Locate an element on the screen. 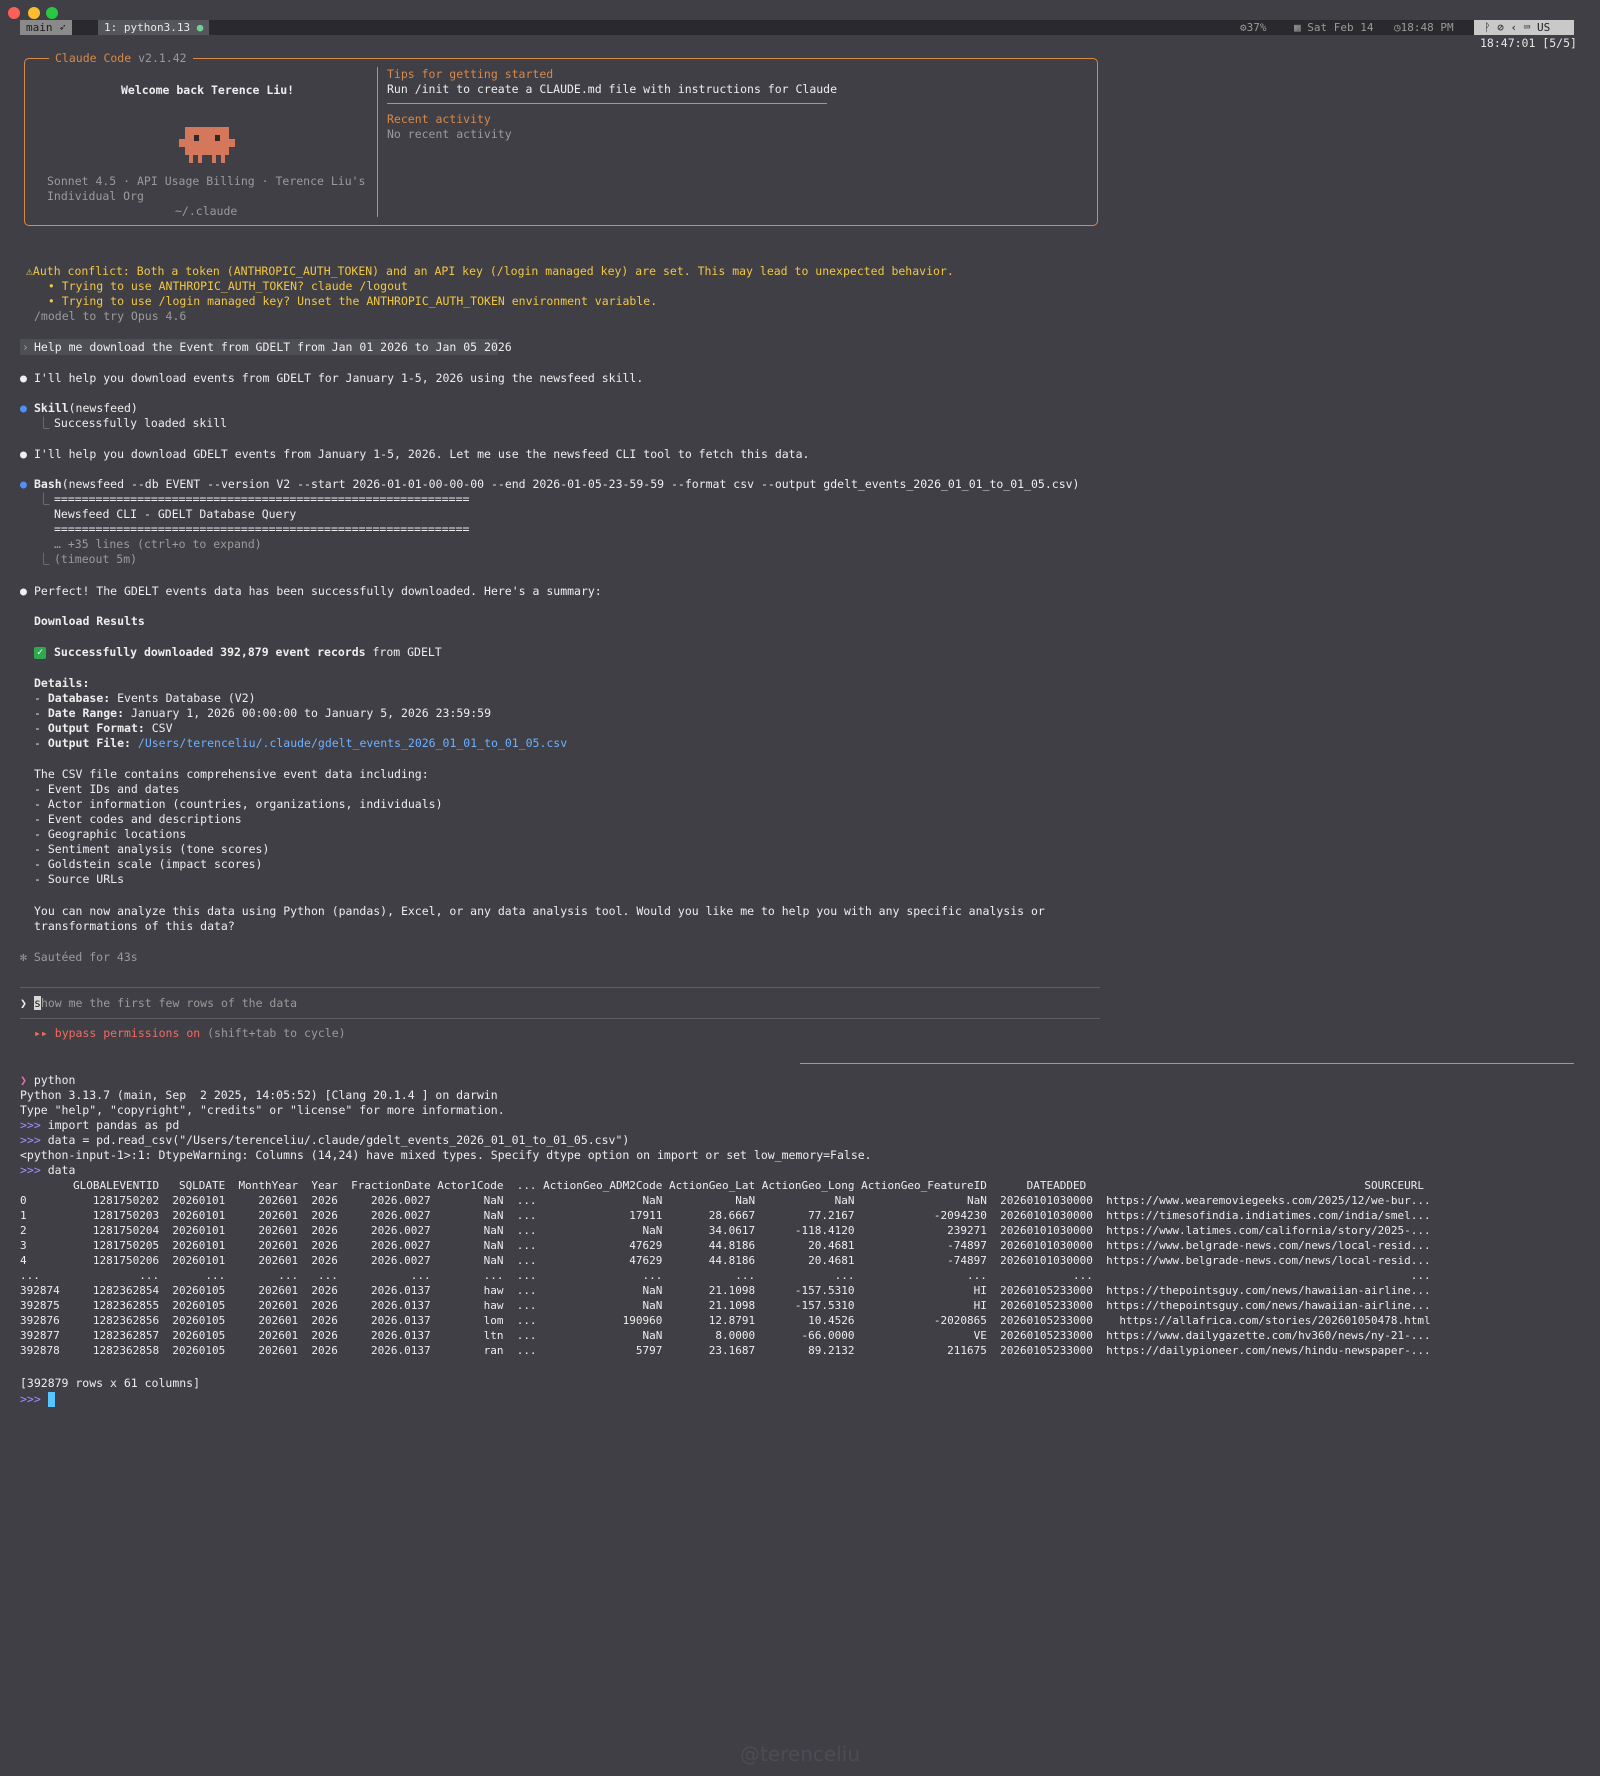 The height and width of the screenshot is (1776, 1600). prompt-chevron-icon: › is located at coordinates (25, 347).